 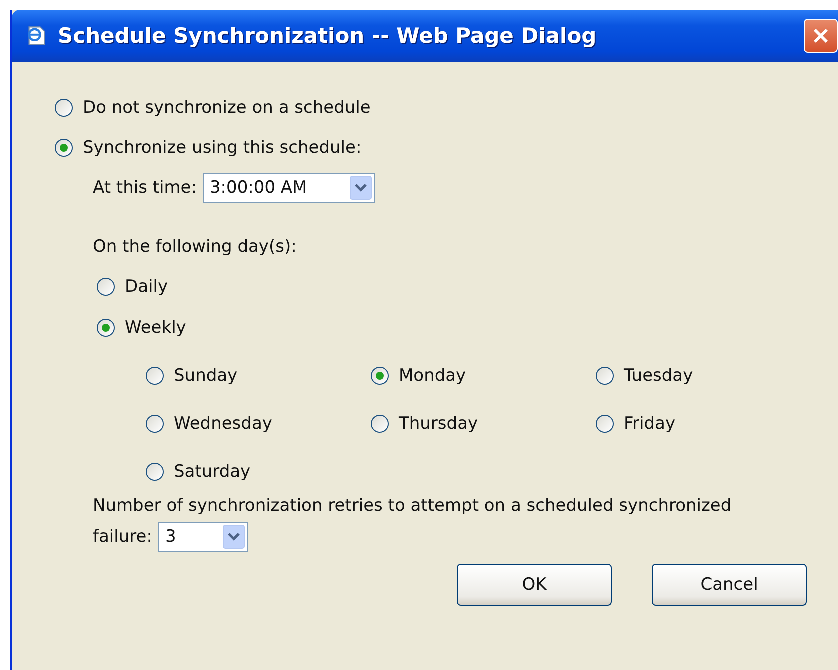 I want to click on close-icon, so click(x=821, y=36).